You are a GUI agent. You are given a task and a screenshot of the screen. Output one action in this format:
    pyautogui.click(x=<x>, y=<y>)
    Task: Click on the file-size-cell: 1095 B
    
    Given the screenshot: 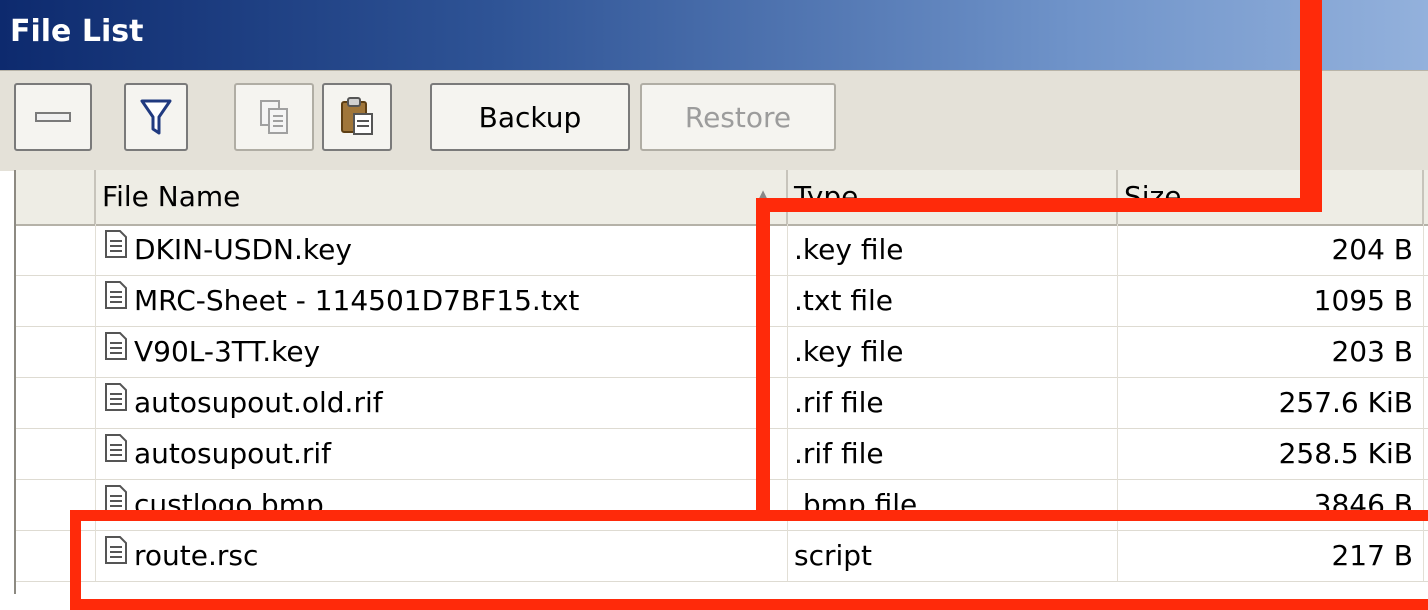 What is the action you would take?
    pyautogui.click(x=1271, y=300)
    